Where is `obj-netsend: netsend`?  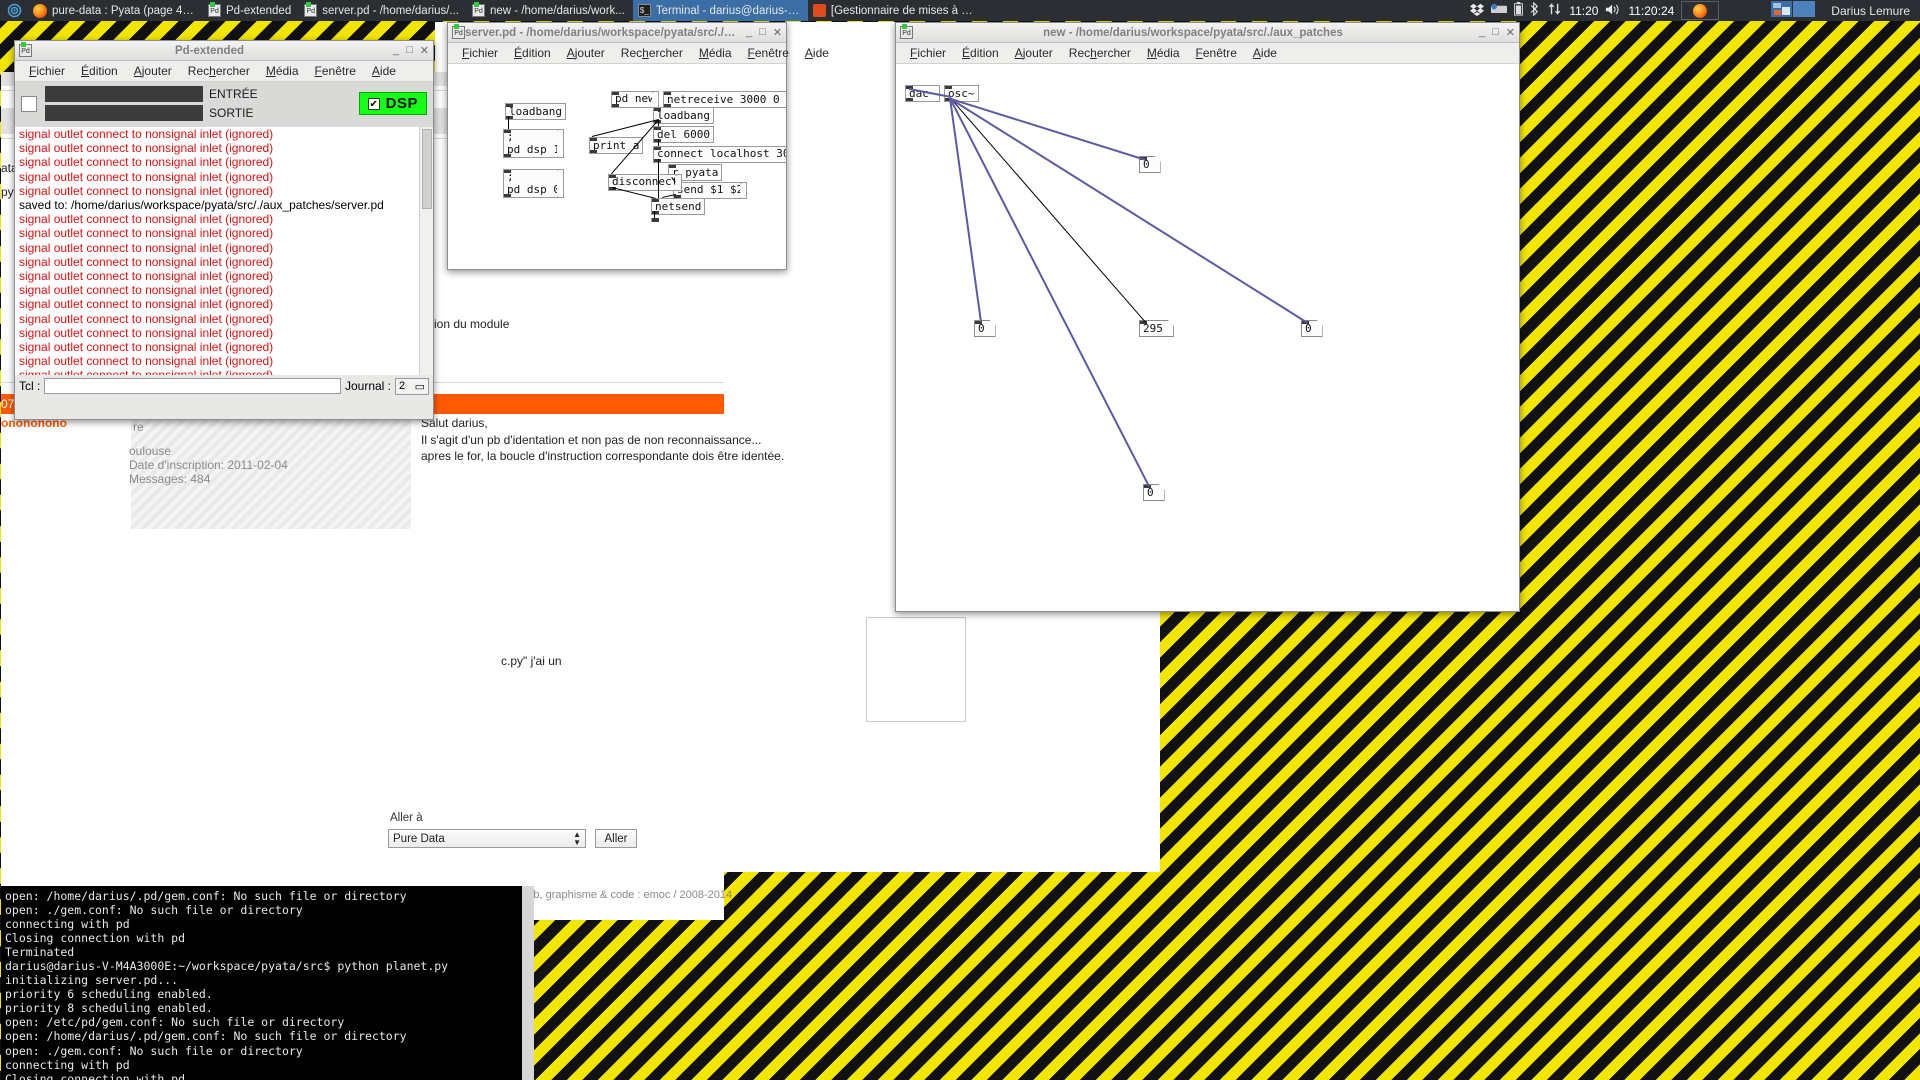 obj-netsend: netsend is located at coordinates (678, 206).